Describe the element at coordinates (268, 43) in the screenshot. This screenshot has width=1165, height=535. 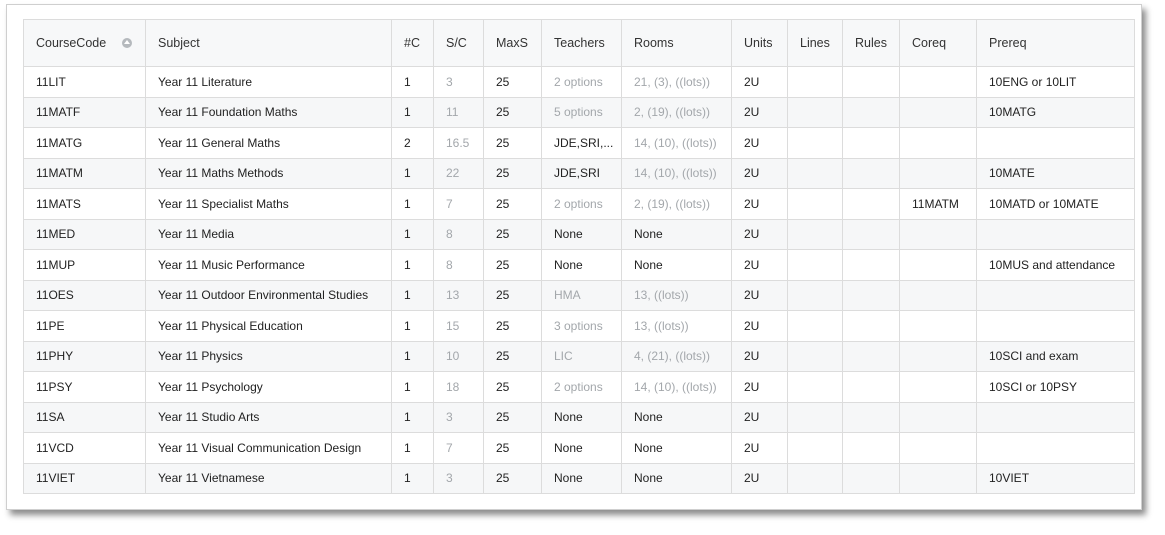
I see `column-header-subject: Subject` at that location.